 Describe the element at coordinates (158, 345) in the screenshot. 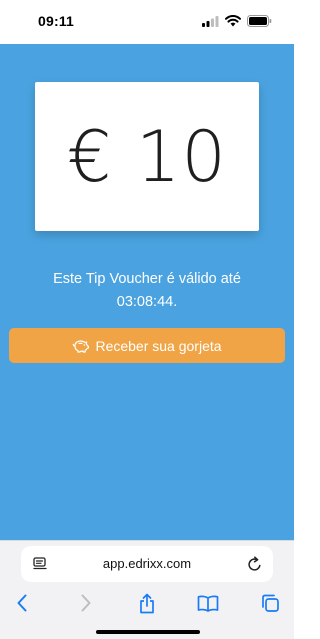

I see `claim-tip-label: Receber sua gorjeta` at that location.